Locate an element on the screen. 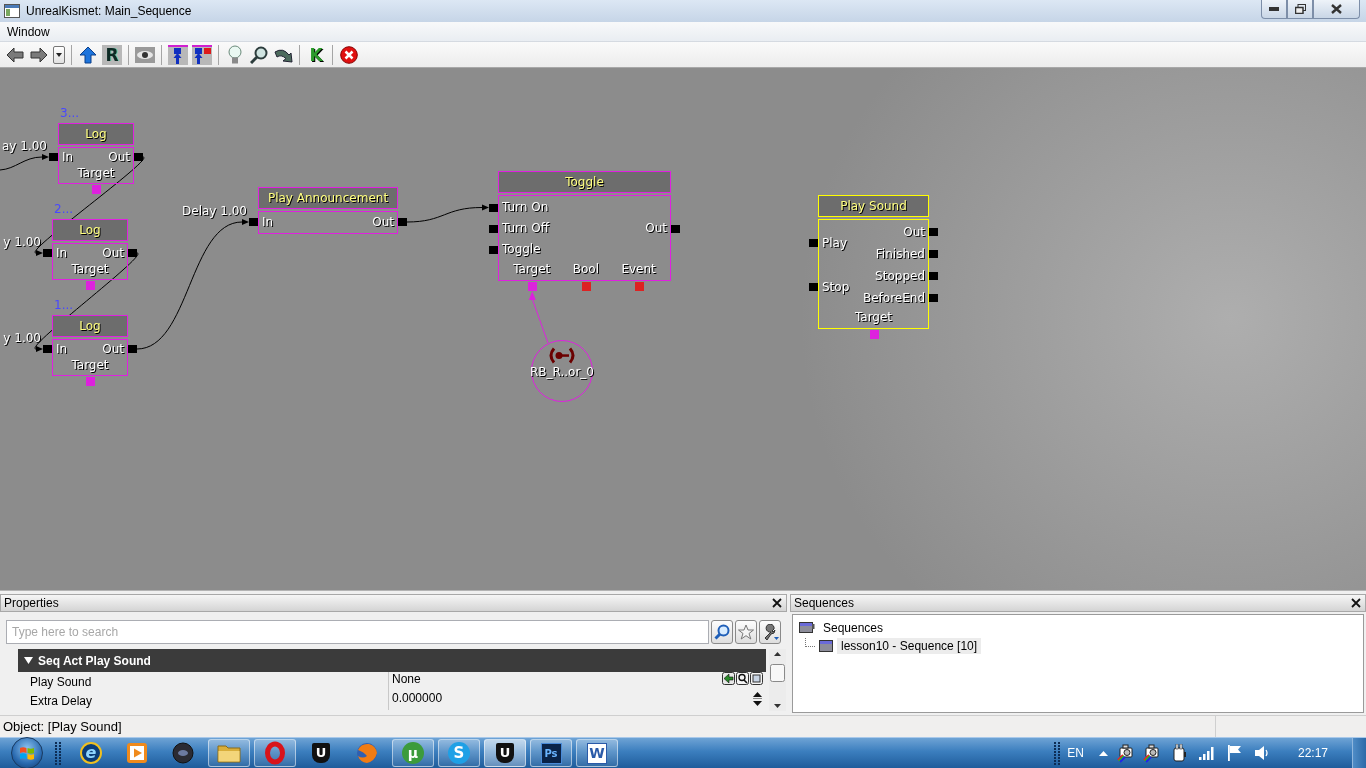  port-label: Stopped is located at coordinates (900, 276).